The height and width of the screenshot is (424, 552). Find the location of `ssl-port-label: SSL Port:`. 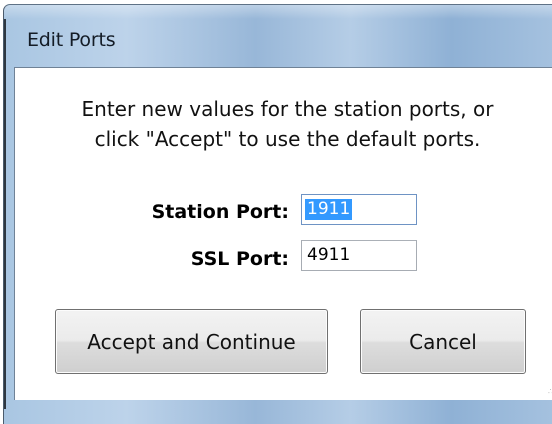

ssl-port-label: SSL Port: is located at coordinates (239, 259).